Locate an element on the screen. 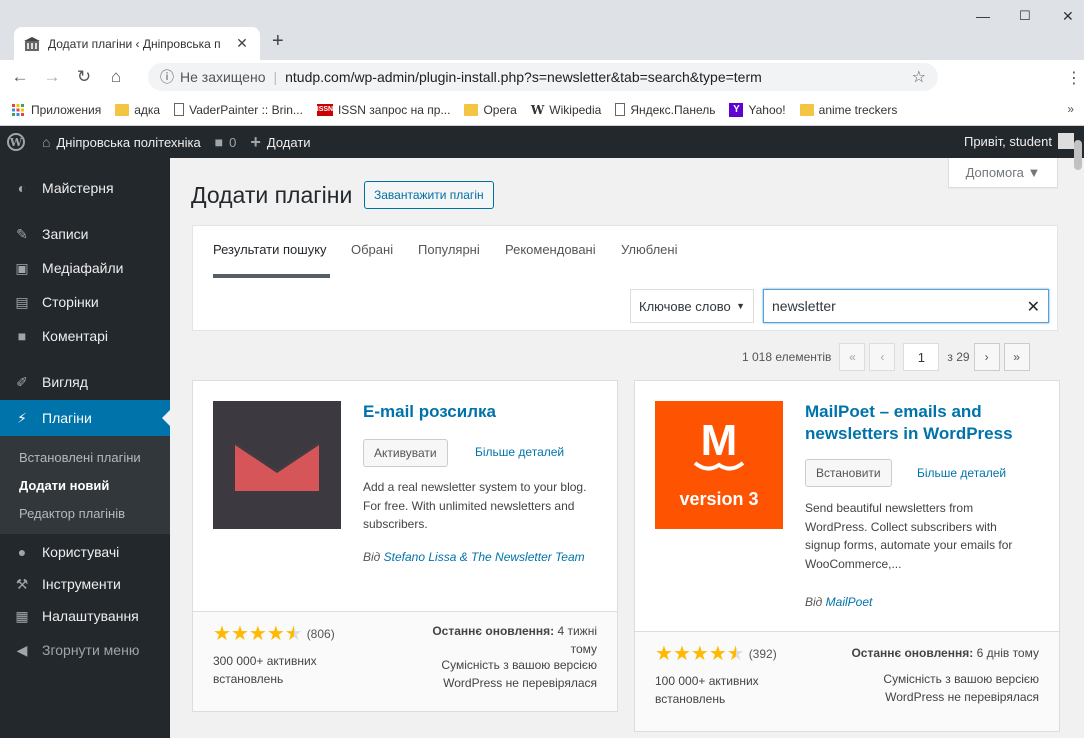  bookmark-apps: Приложения is located at coordinates (56, 110).